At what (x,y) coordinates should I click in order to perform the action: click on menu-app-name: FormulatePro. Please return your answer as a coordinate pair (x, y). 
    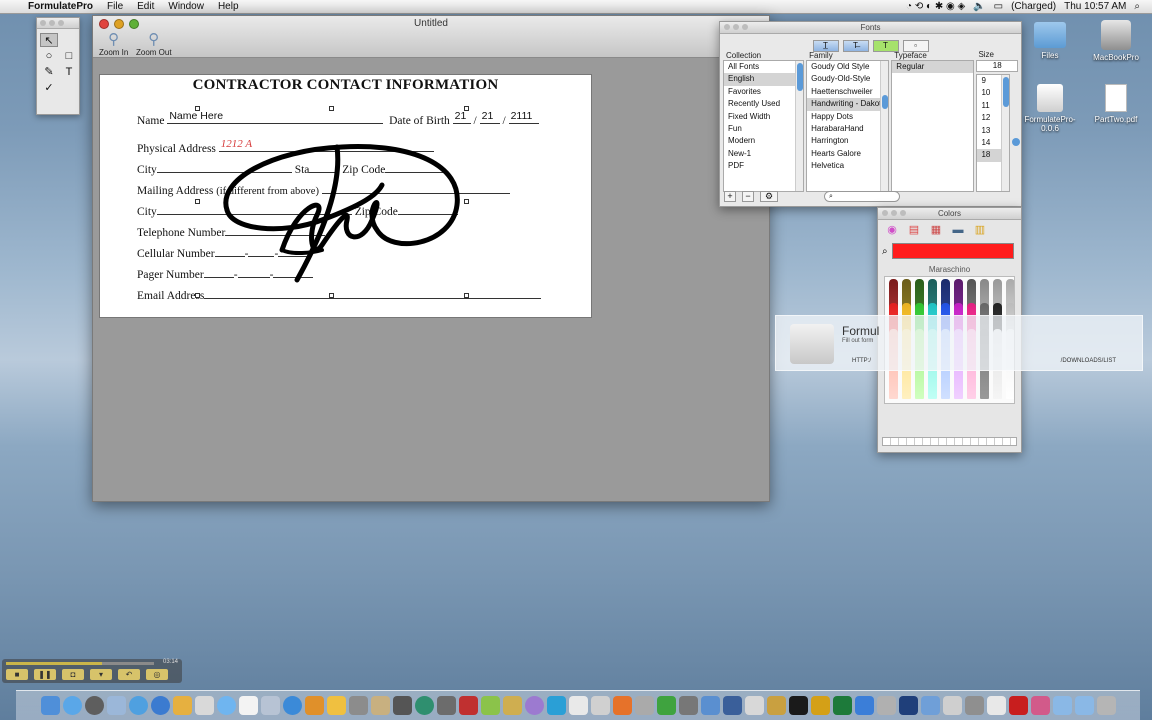
    Looking at the image, I should click on (60, 7).